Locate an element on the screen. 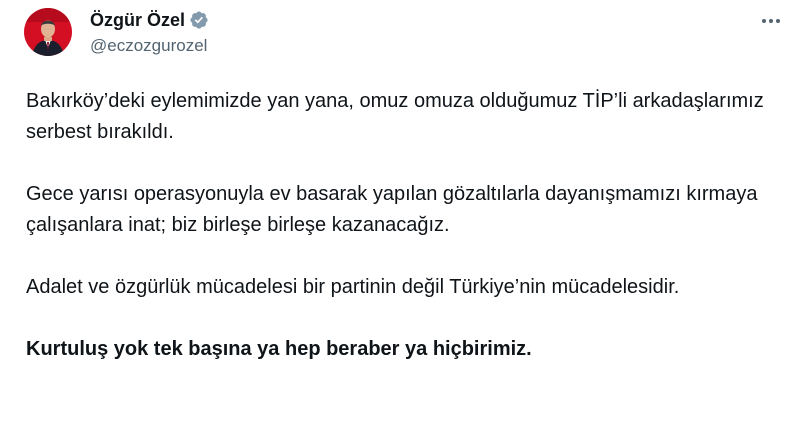 The image size is (807, 421). avatar is located at coordinates (48, 32).